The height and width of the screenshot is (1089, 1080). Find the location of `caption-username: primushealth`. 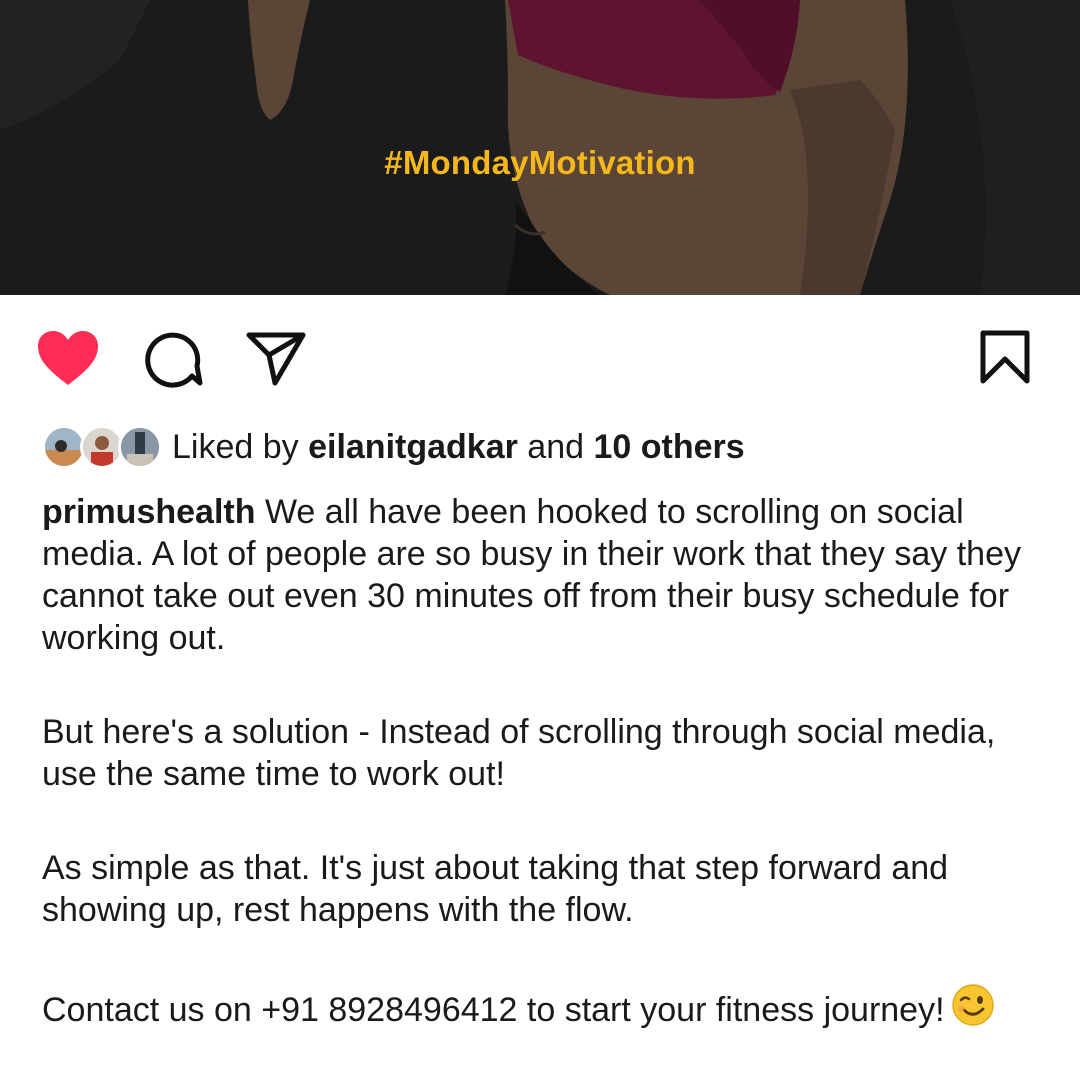

caption-username: primushealth is located at coordinates (148, 512).